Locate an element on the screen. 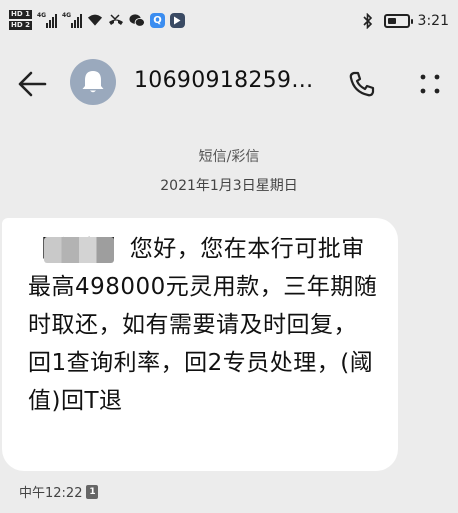  wechat-icon is located at coordinates (137, 20).